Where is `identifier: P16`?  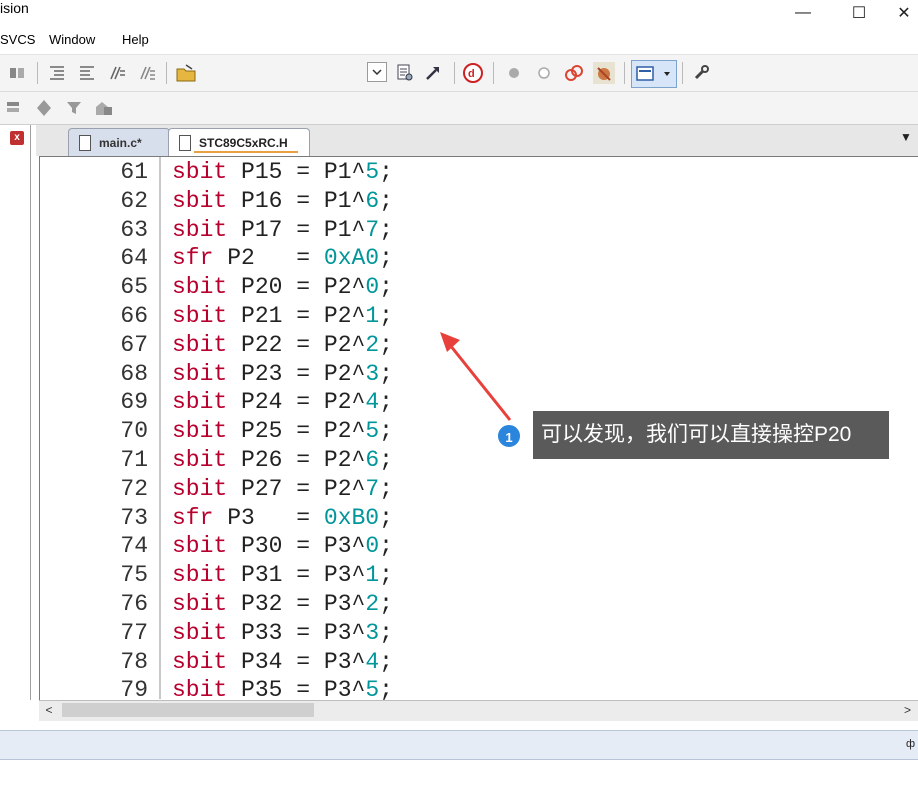 identifier: P16 is located at coordinates (262, 200).